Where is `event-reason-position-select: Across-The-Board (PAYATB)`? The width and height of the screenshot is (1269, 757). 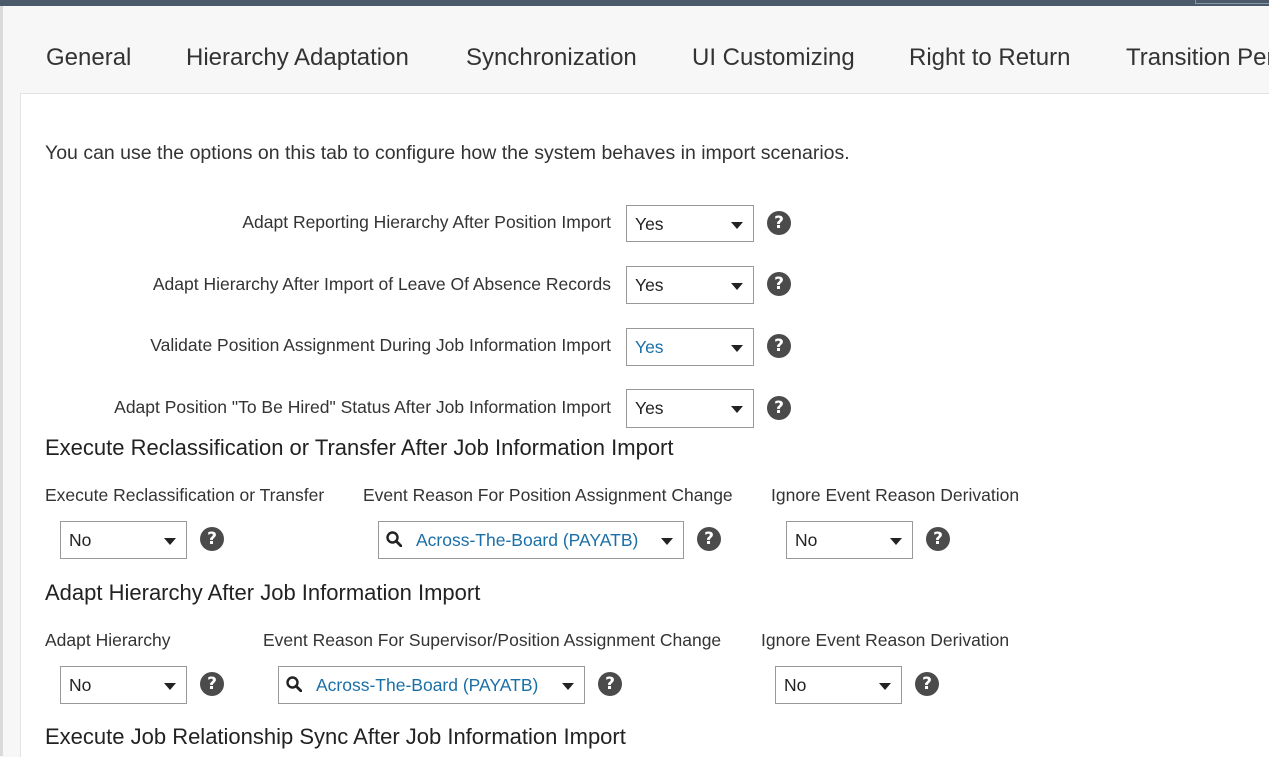
event-reason-position-select: Across-The-Board (PAYATB) is located at coordinates (531, 540).